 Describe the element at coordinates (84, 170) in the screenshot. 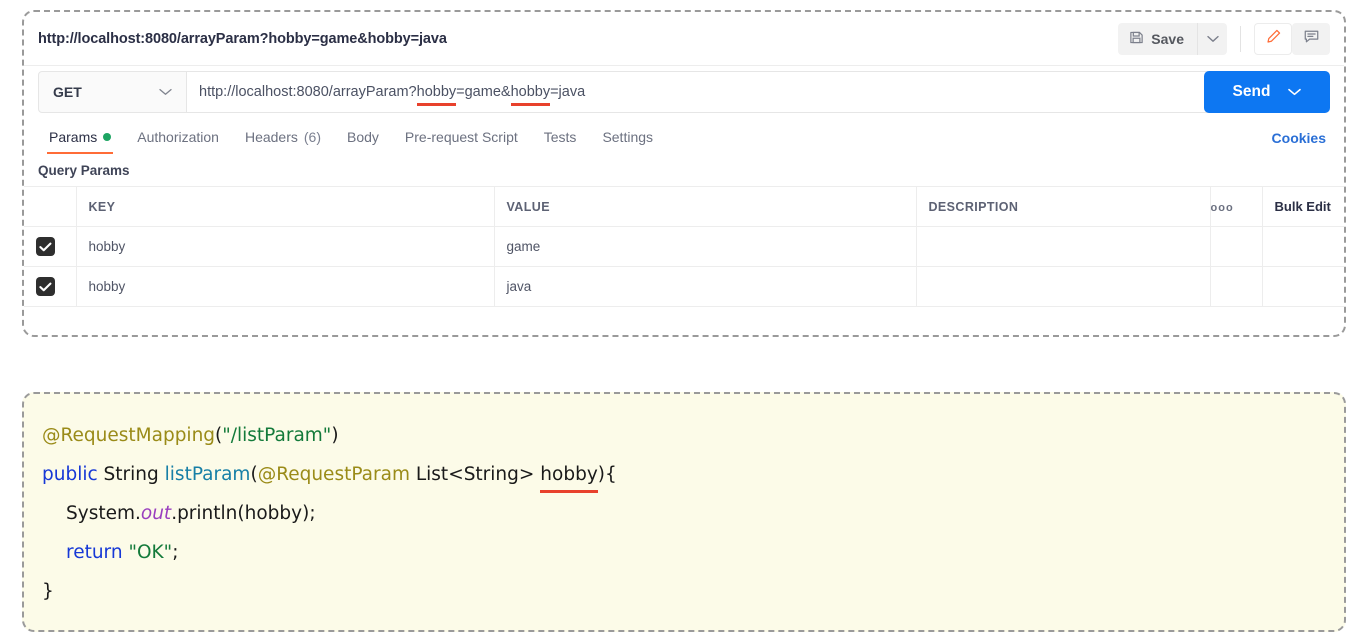

I see `query-params-title: Query Params` at that location.